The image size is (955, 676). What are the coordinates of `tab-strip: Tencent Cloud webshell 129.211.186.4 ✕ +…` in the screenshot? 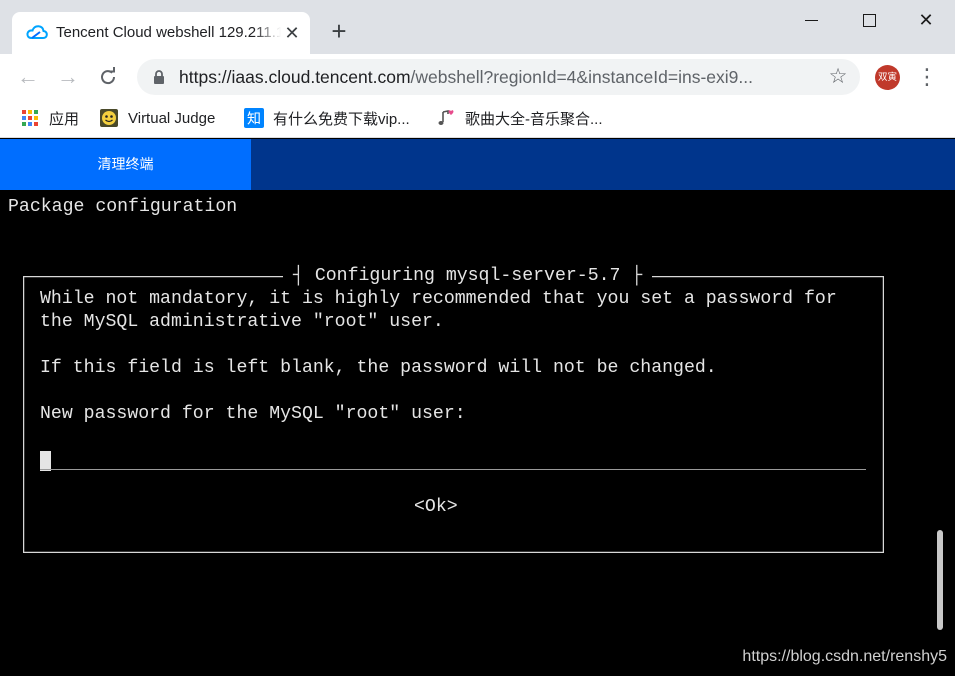 It's located at (477, 27).